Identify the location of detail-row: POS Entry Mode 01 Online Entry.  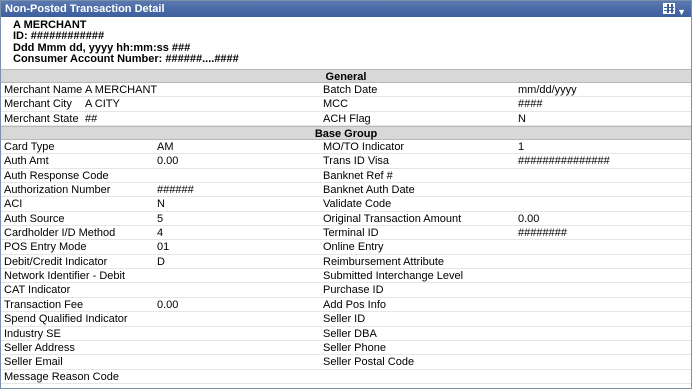
(346, 247).